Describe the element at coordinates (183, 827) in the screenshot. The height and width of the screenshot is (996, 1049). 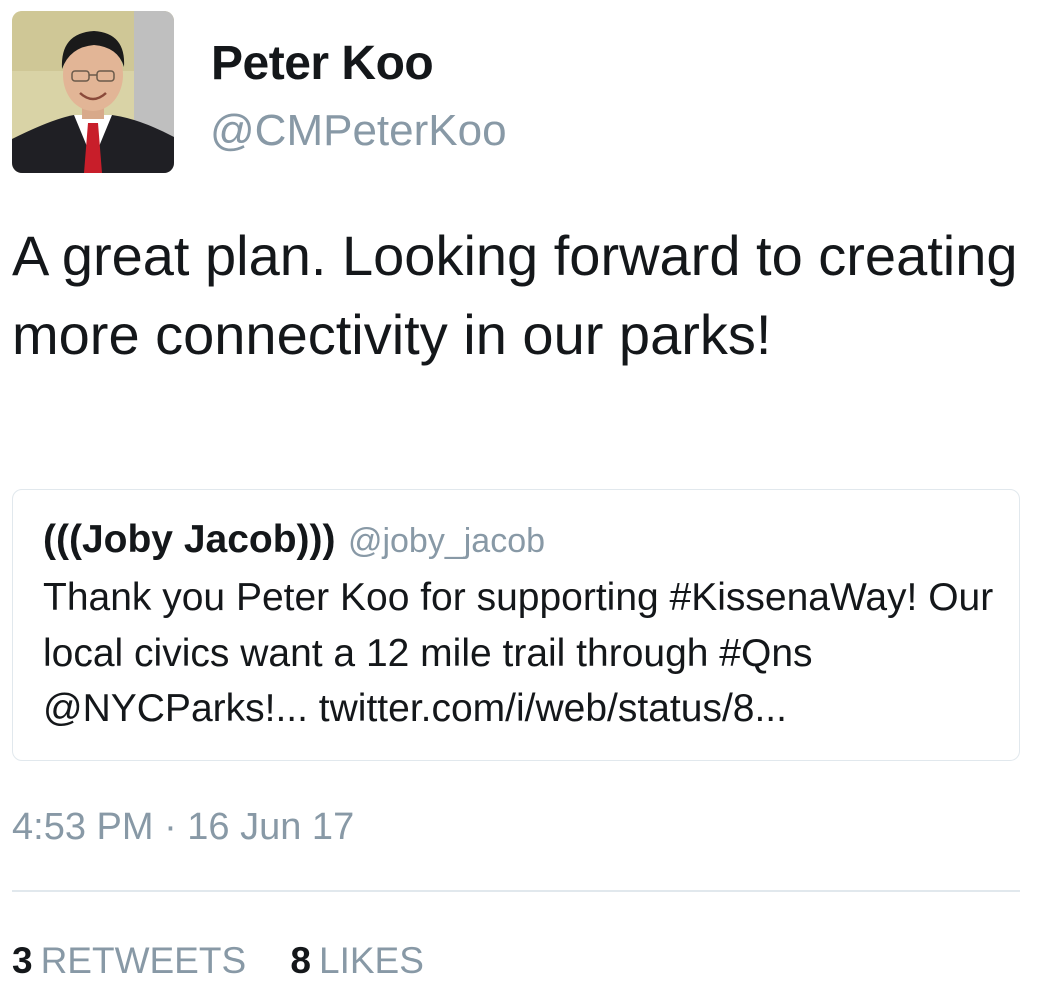
I see `tweet-timestamp: 4:53 PM · 16 Jun 17` at that location.